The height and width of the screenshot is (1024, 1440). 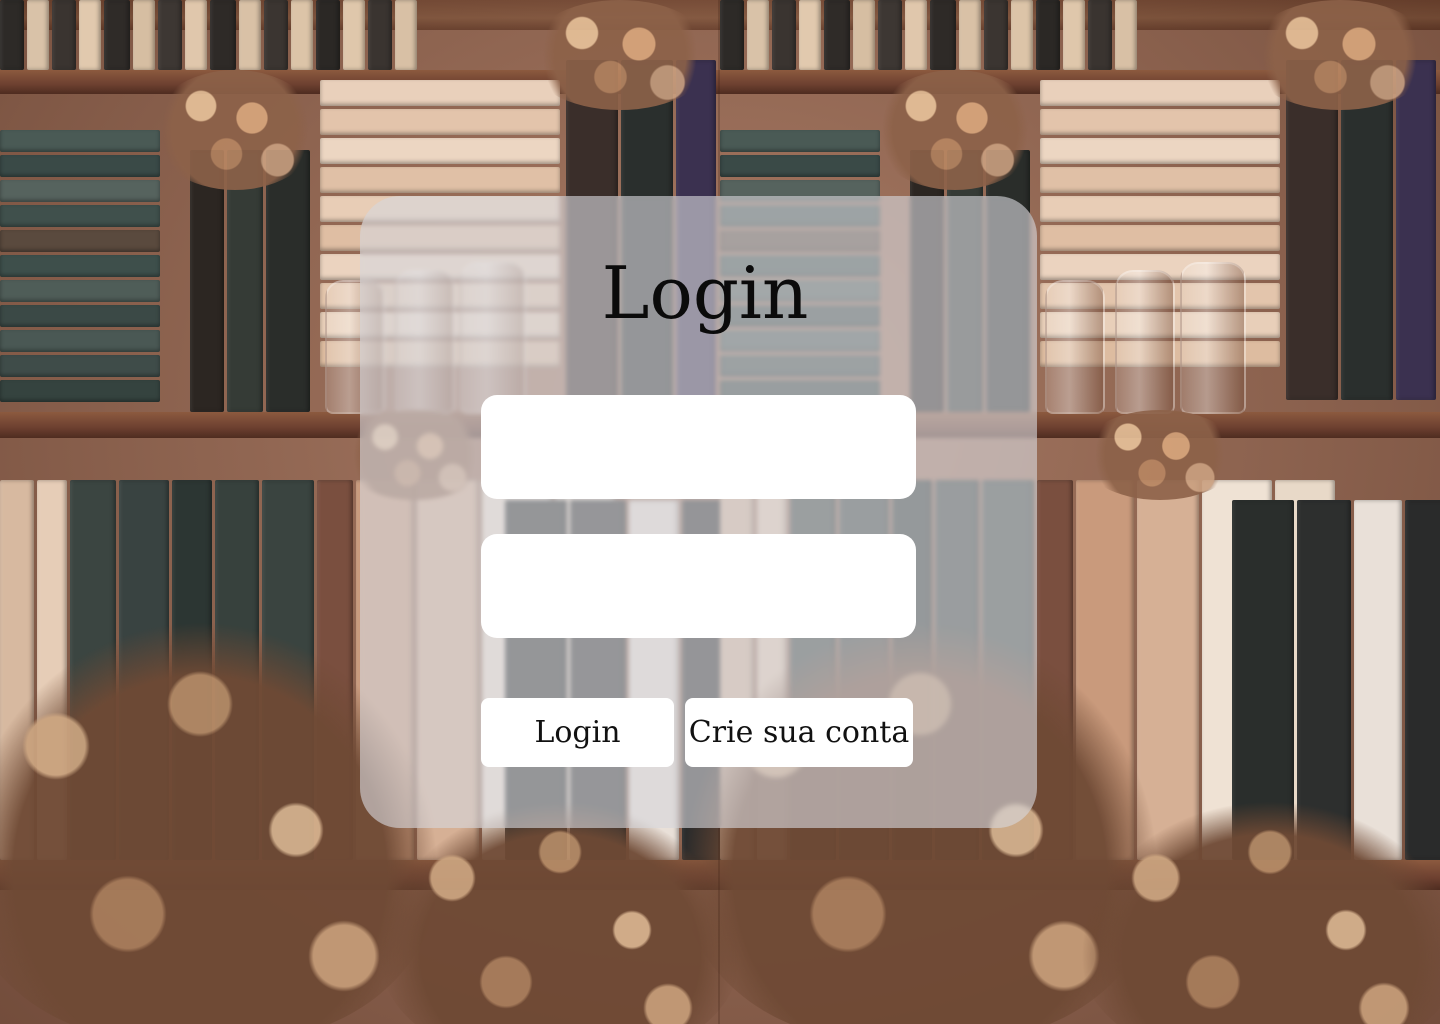 I want to click on page-title: Login, so click(x=705, y=293).